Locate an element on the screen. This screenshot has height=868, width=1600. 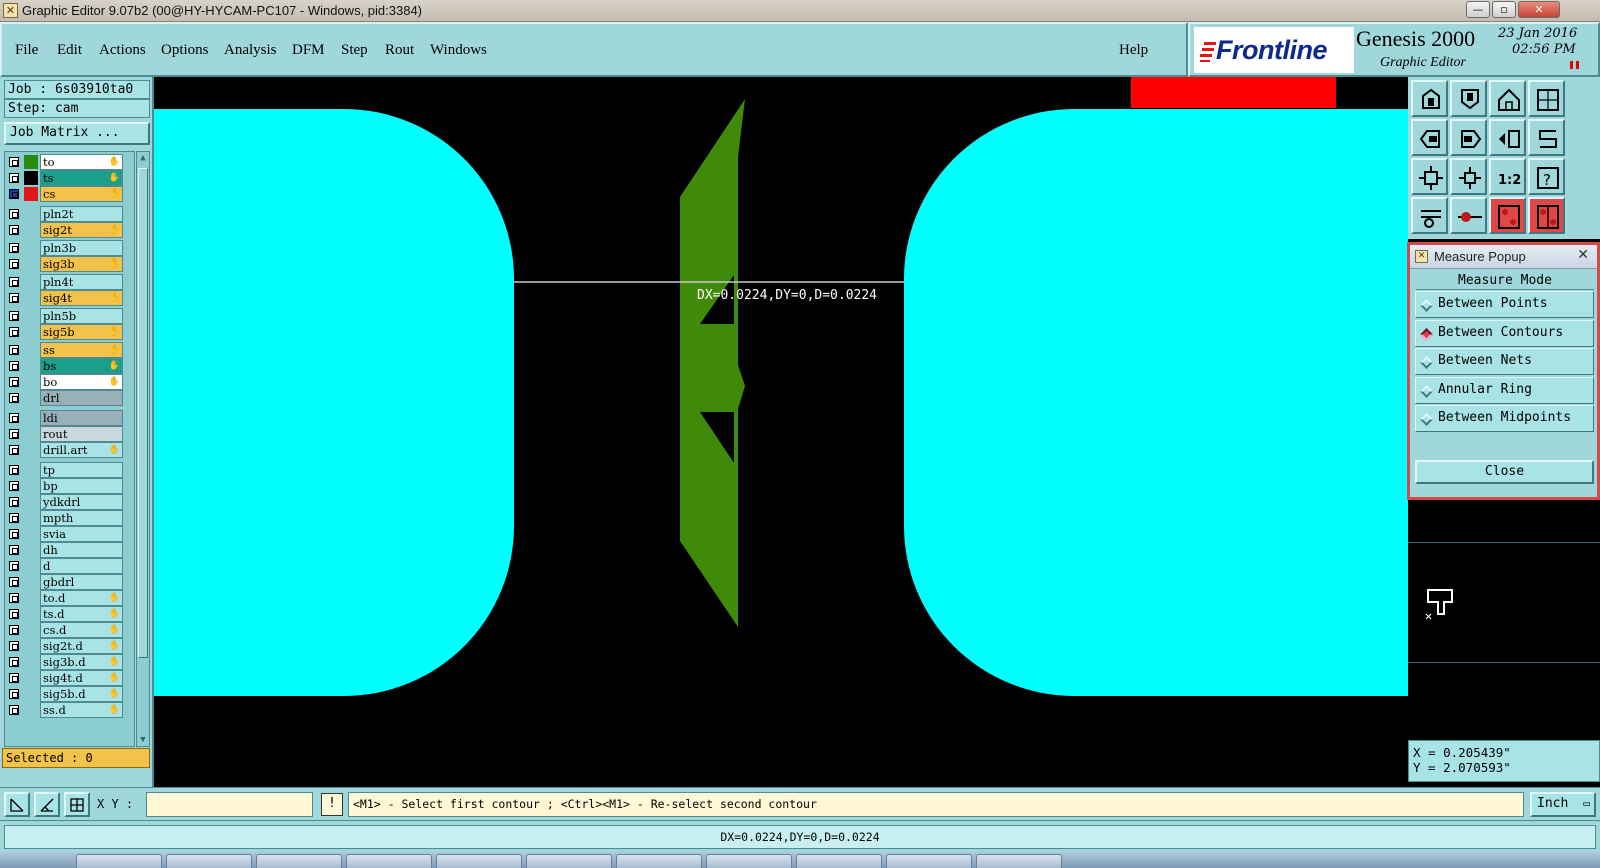
pan-down-button is located at coordinates (1468, 98).